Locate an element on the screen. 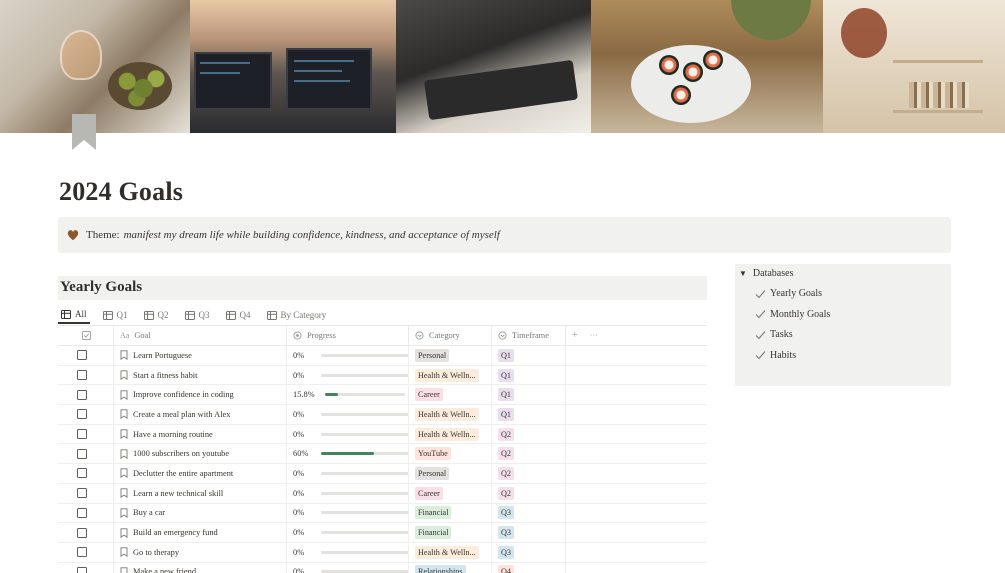 Image resolution: width=1005 pixels, height=573 pixels. goal-name: Go to therapy is located at coordinates (156, 552).